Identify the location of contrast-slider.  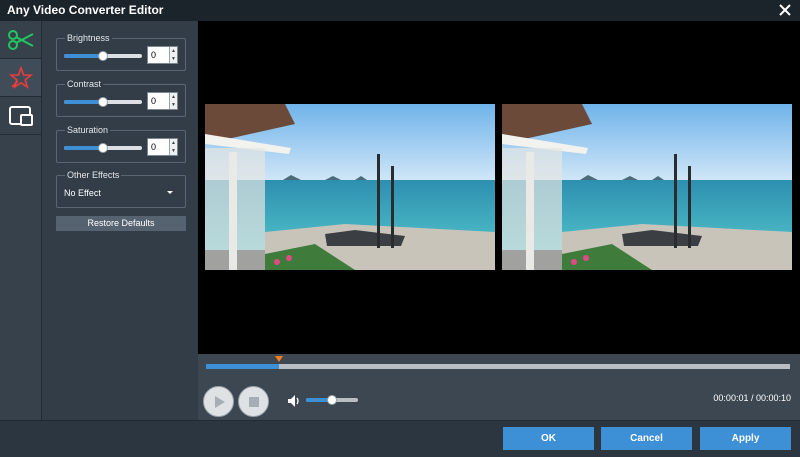
(103, 102).